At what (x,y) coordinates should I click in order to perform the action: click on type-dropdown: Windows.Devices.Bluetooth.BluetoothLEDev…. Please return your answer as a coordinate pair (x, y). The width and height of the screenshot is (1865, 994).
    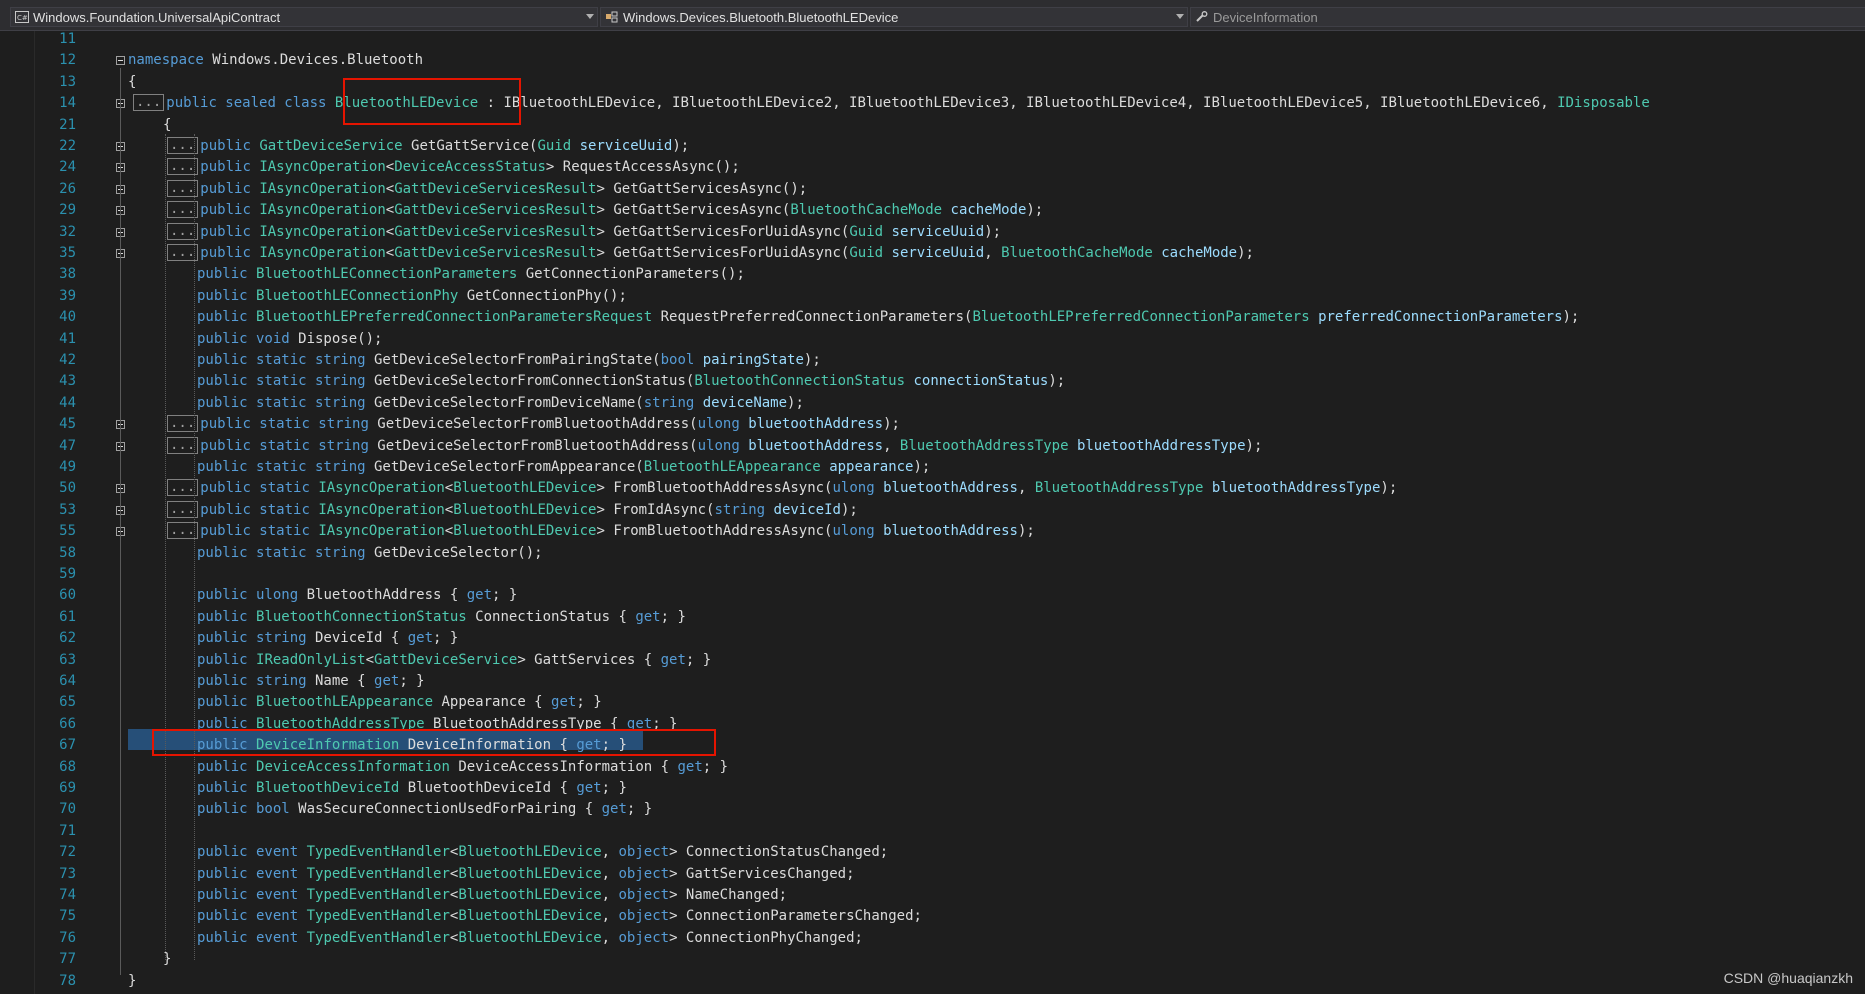
    Looking at the image, I should click on (894, 17).